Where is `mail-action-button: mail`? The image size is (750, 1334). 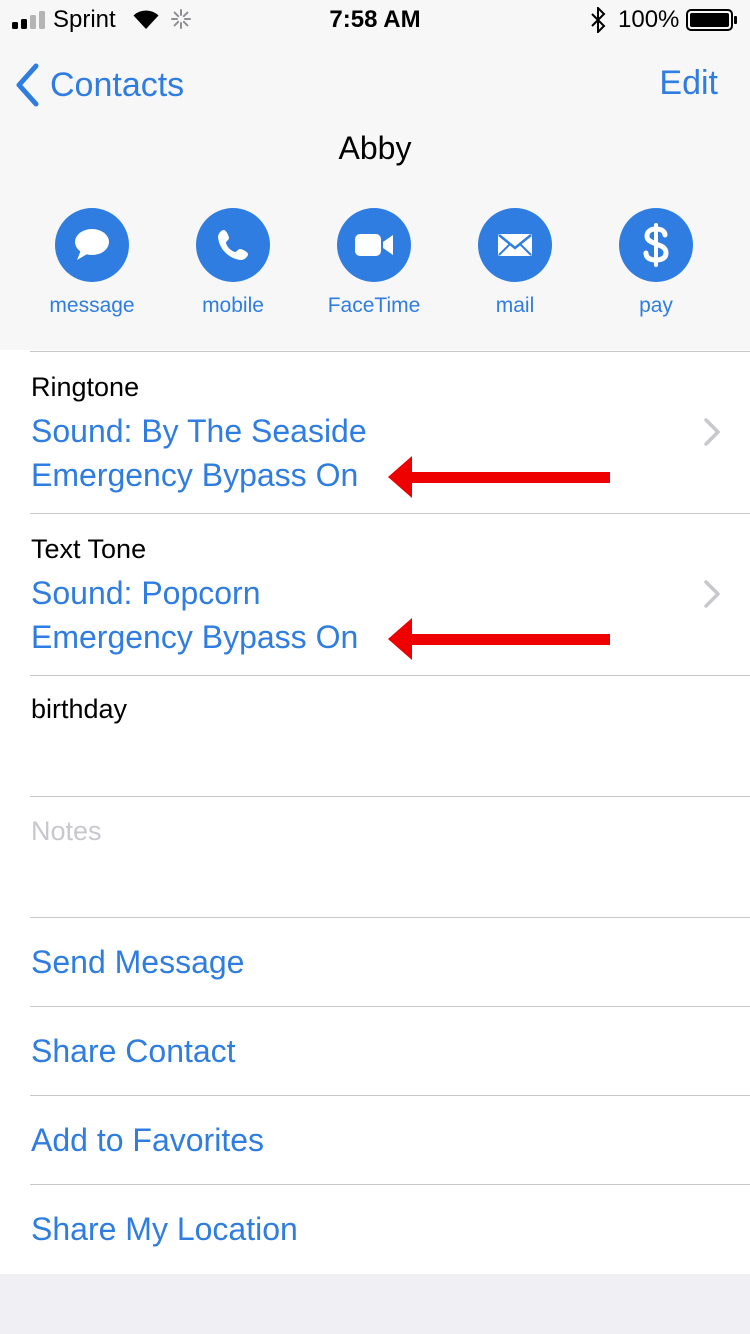
mail-action-button: mail is located at coordinates (515, 263).